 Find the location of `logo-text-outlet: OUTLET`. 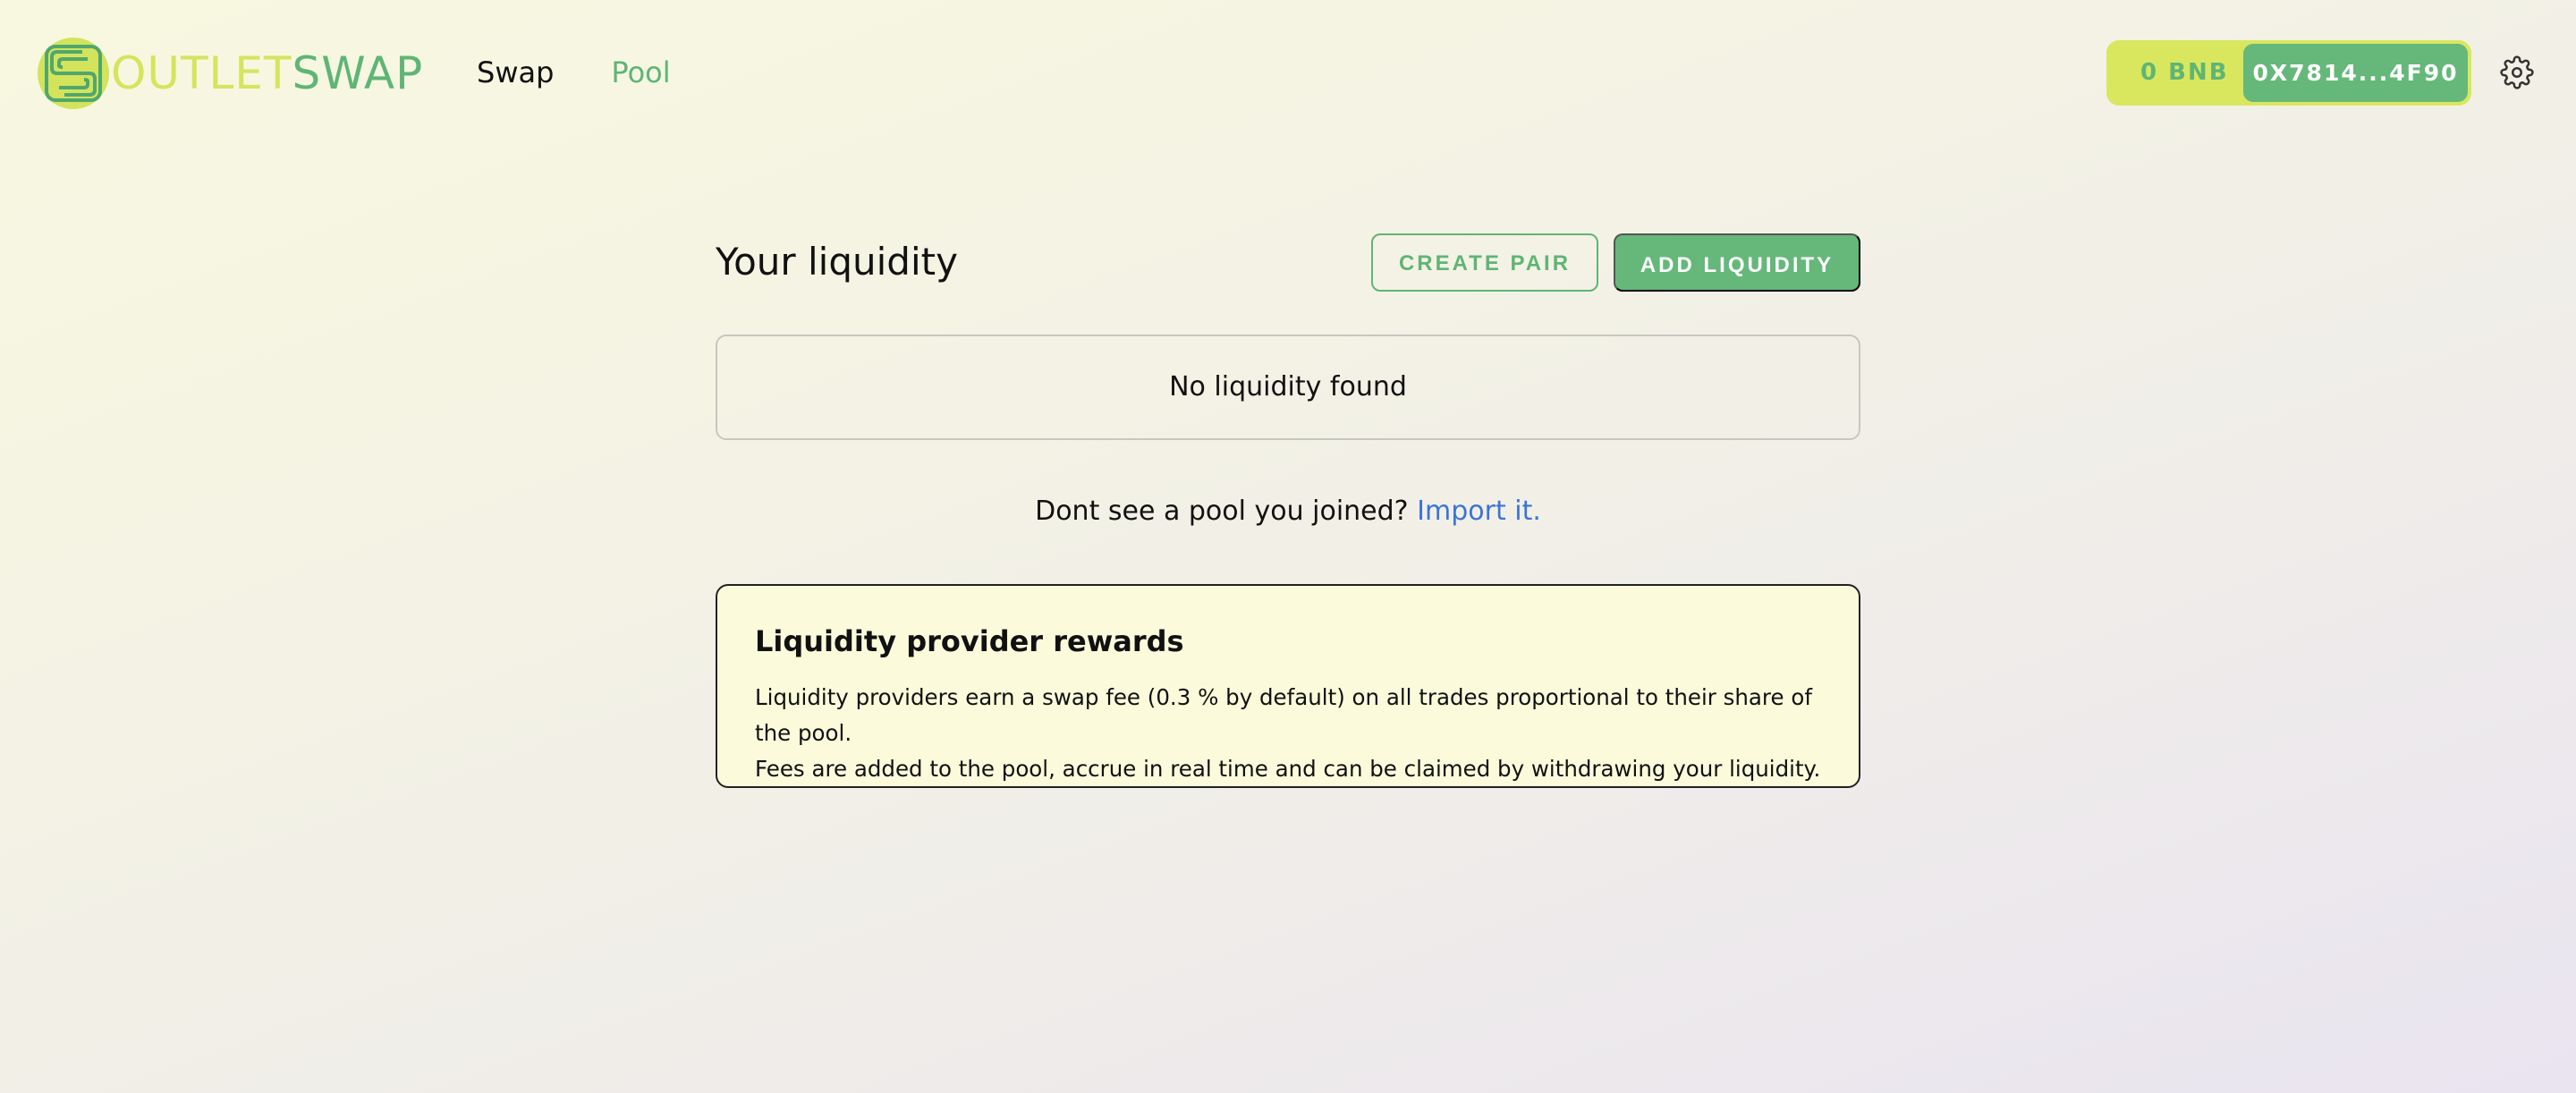

logo-text-outlet: OUTLET is located at coordinates (201, 73).